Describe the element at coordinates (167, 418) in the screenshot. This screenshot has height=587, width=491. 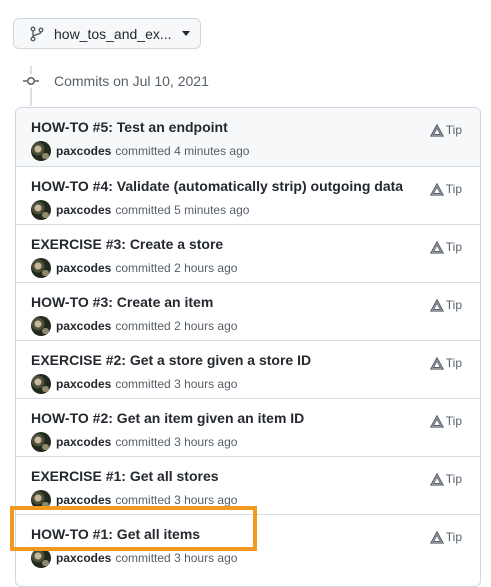
I see `commit-title-link: HOW-TO #2: Get an item given an item ID` at that location.